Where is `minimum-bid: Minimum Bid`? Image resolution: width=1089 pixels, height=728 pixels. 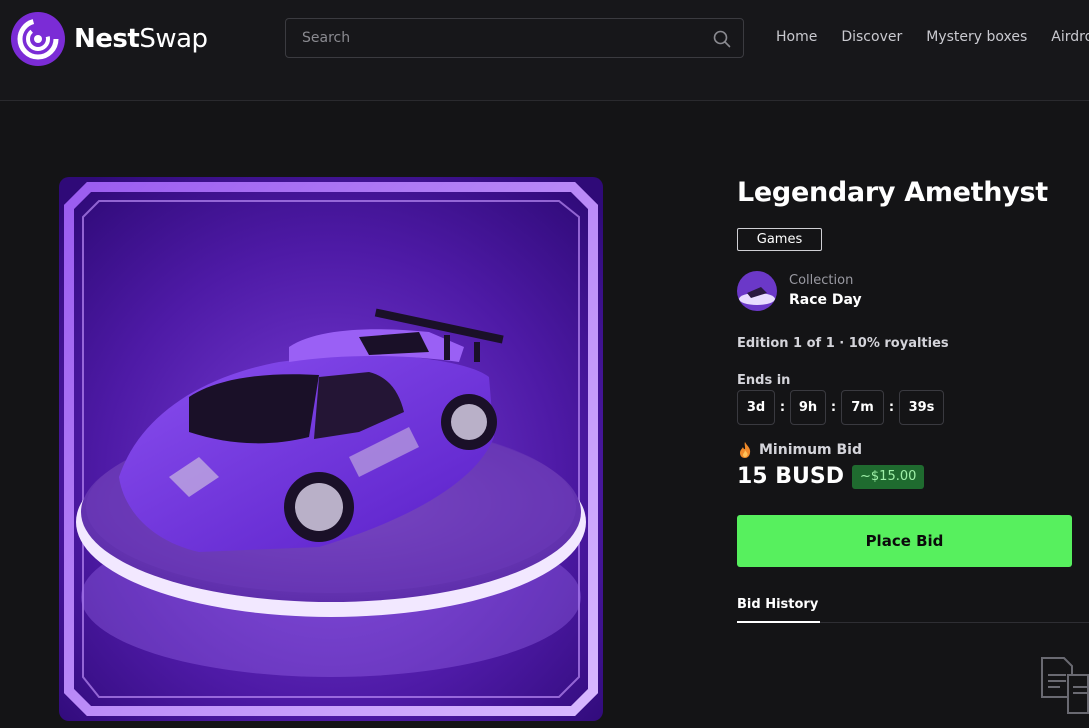 minimum-bid: Minimum Bid is located at coordinates (799, 450).